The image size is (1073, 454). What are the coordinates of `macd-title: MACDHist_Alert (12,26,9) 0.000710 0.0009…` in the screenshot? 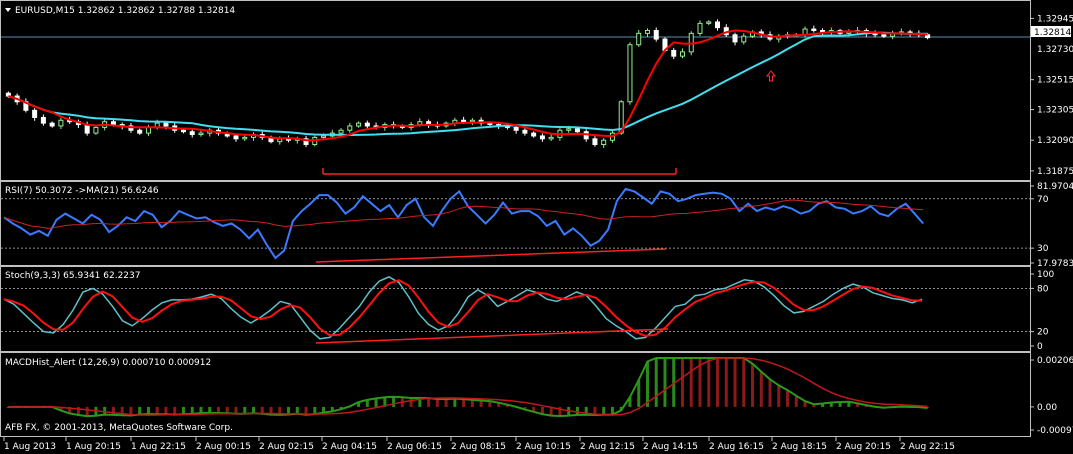 It's located at (108, 363).